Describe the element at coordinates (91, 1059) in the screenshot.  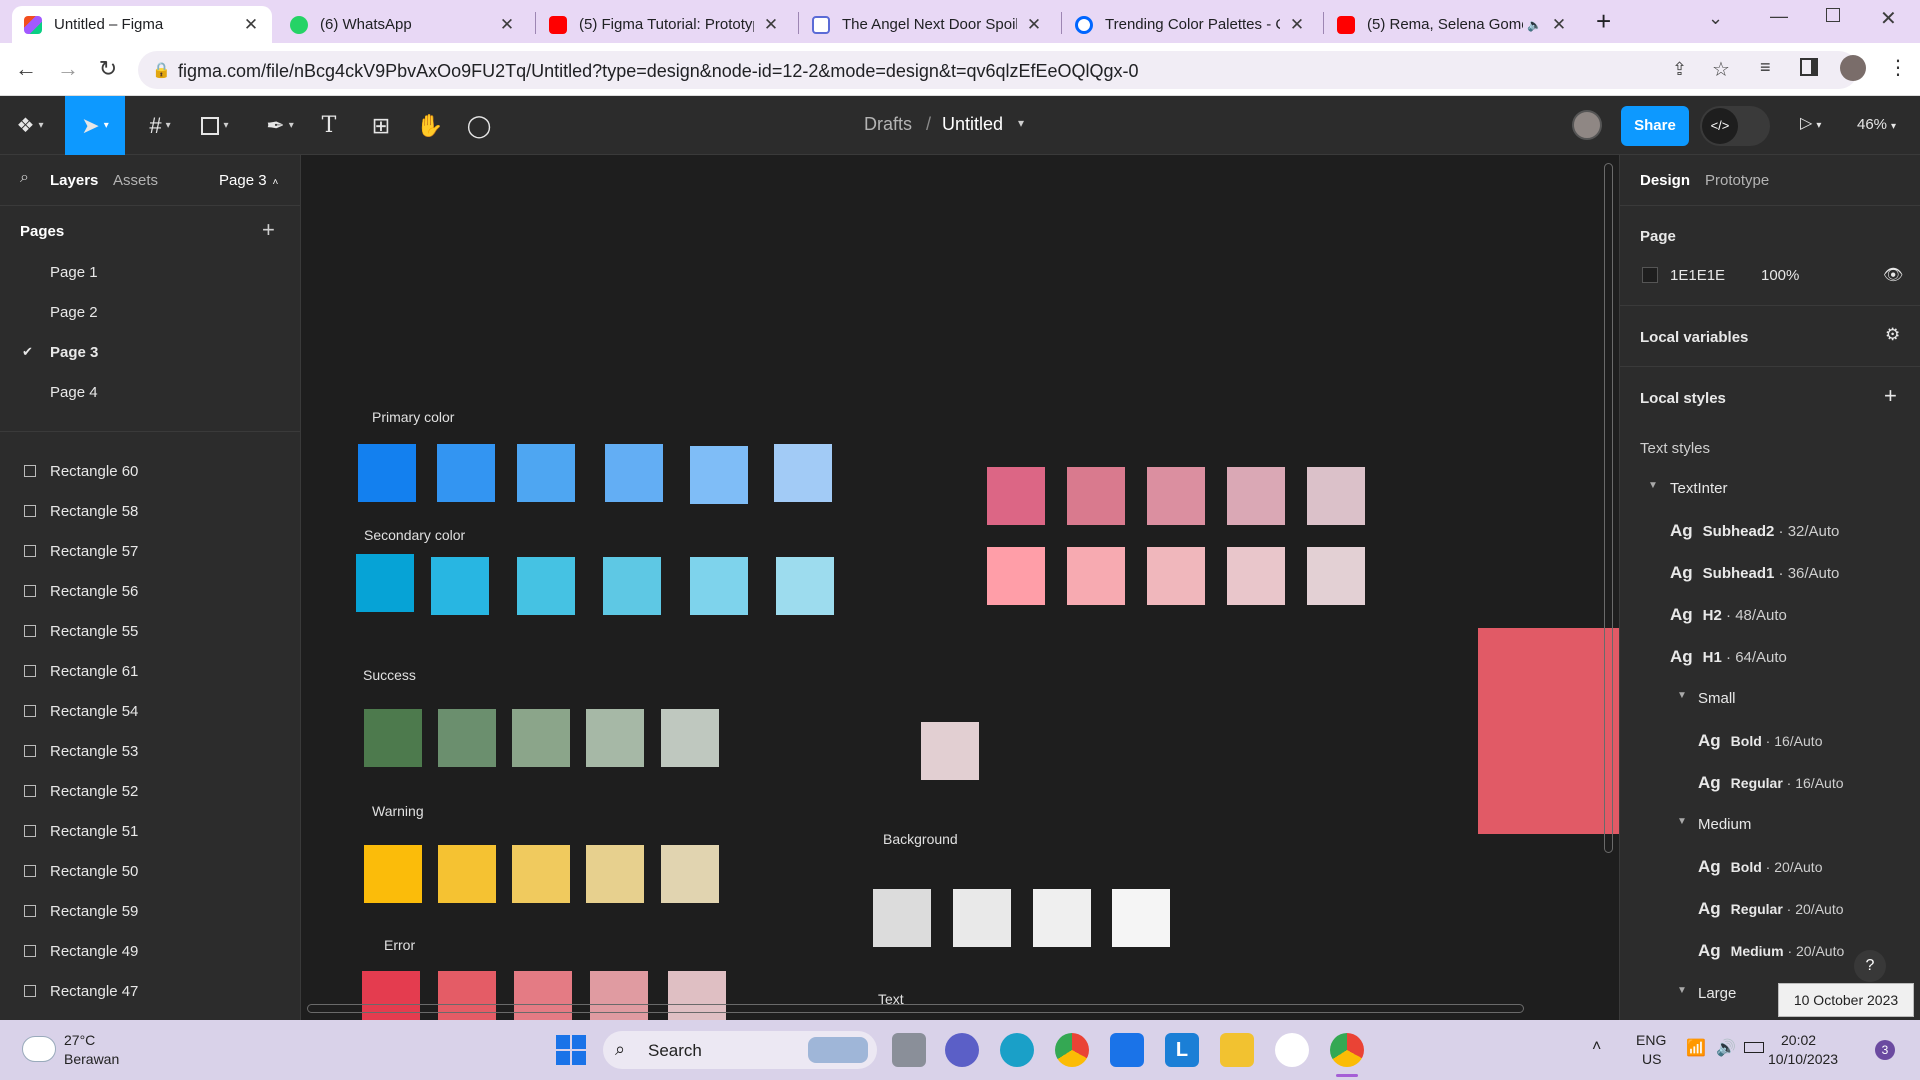
I see `weather-desc: Berawan` at that location.